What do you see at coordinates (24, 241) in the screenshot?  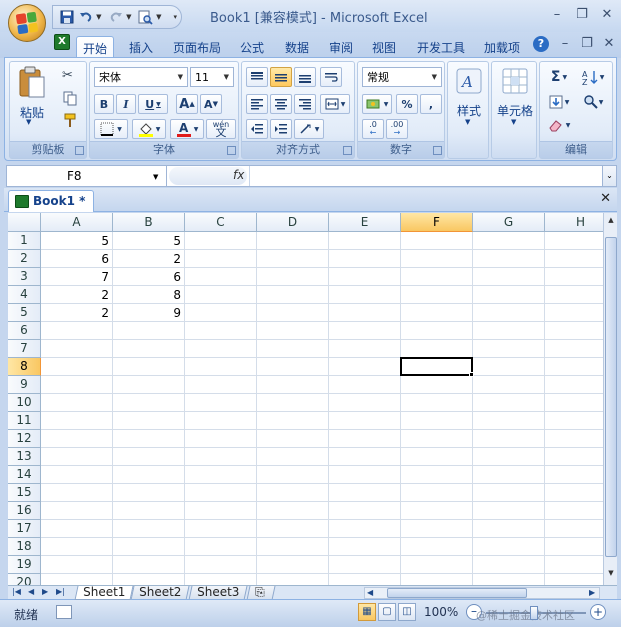 I see `row-header-1: 1` at bounding box center [24, 241].